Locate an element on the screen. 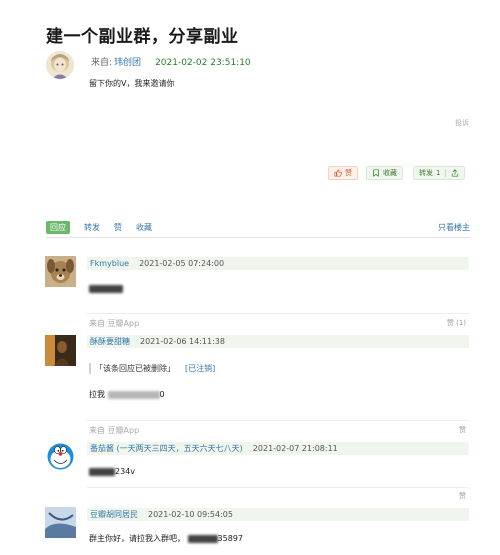 Image resolution: width=500 pixels, height=555 pixels. comment-header: 酥酥要甜糖 2021-02-06 14:11:38 is located at coordinates (278, 341).